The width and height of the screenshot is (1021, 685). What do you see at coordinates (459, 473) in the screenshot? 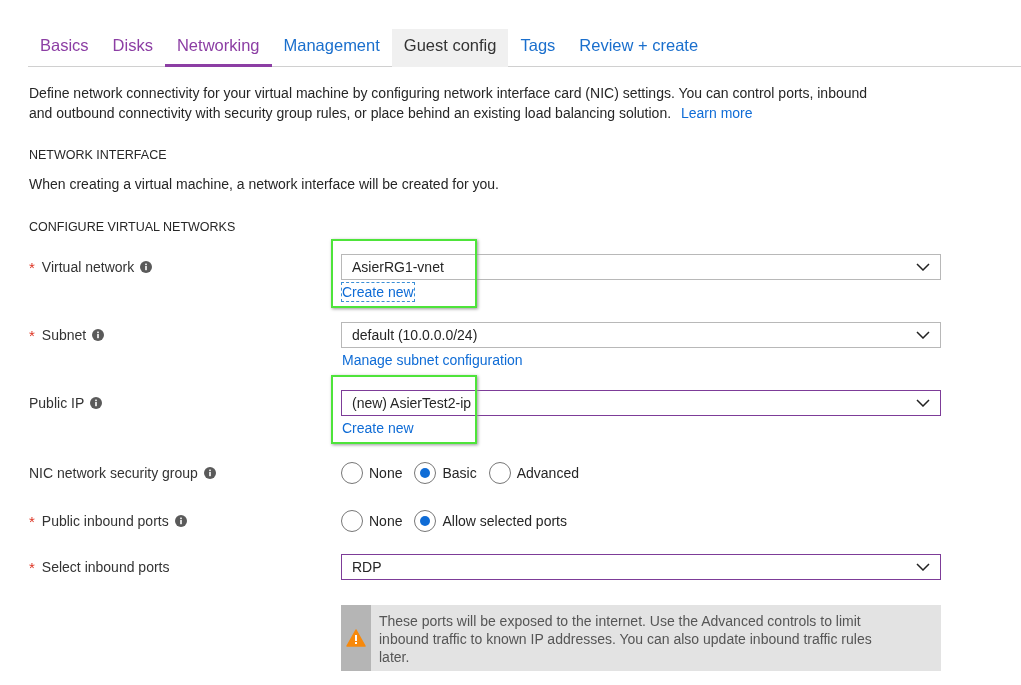
I see `radio-label: Basic` at bounding box center [459, 473].